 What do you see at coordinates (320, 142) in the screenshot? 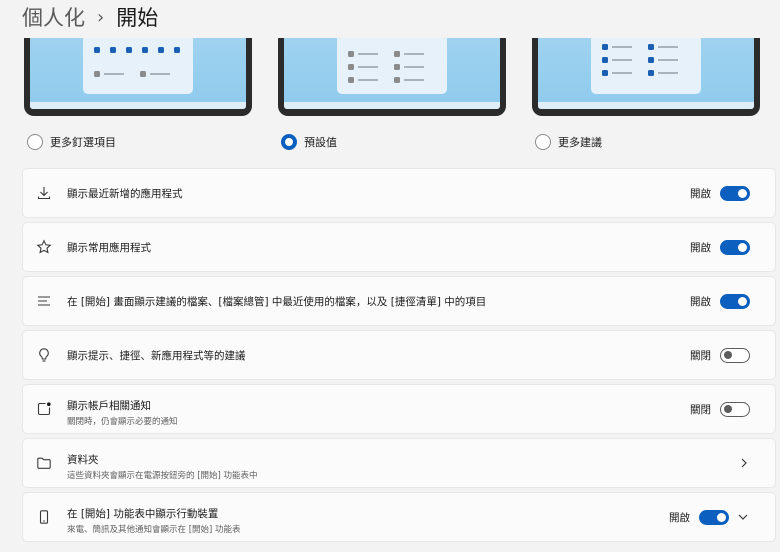
I see `layout-option-label: 預設值` at bounding box center [320, 142].